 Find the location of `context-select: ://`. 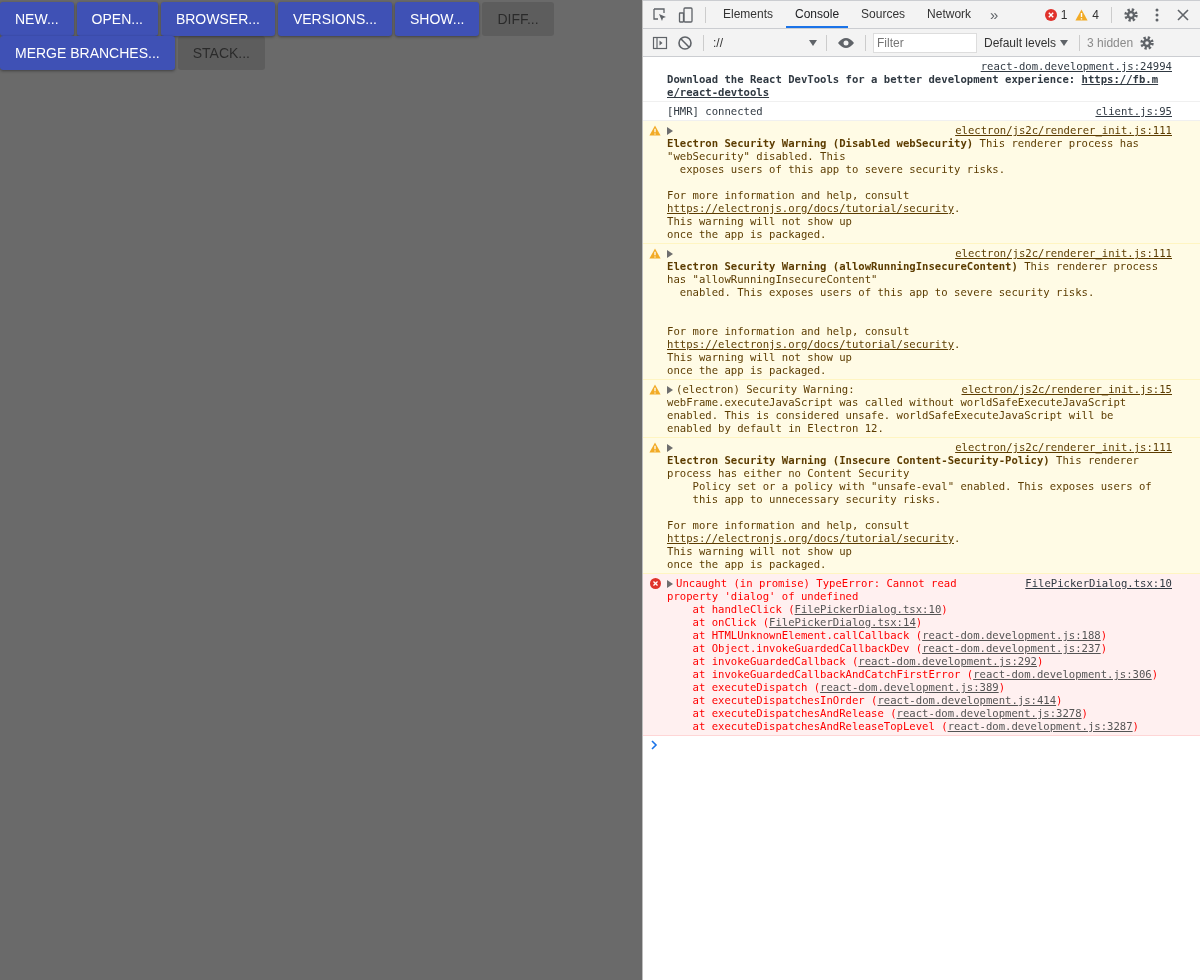

context-select: :// is located at coordinates (765, 42).